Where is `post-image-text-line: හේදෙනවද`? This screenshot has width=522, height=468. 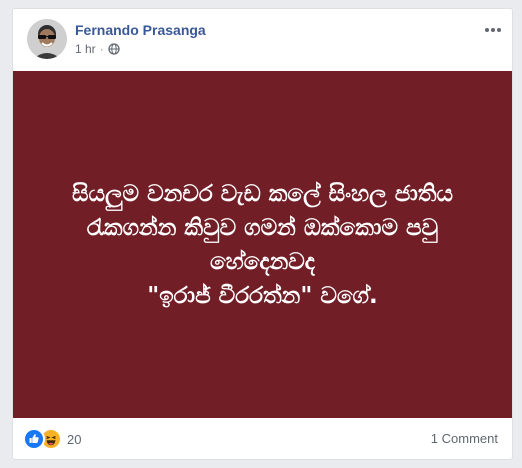
post-image-text-line: හේදෙනවද is located at coordinates (262, 261).